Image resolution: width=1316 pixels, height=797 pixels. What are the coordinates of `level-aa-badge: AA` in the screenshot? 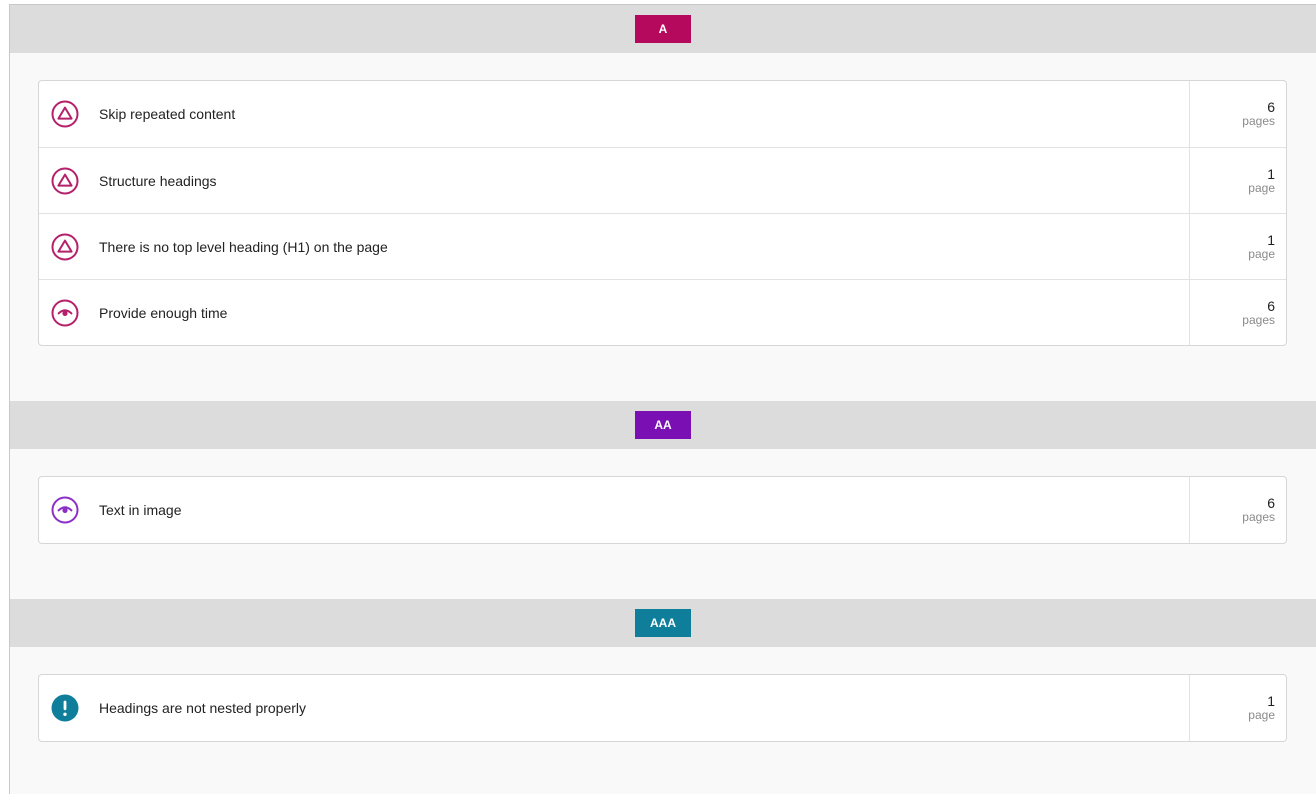 It's located at (663, 425).